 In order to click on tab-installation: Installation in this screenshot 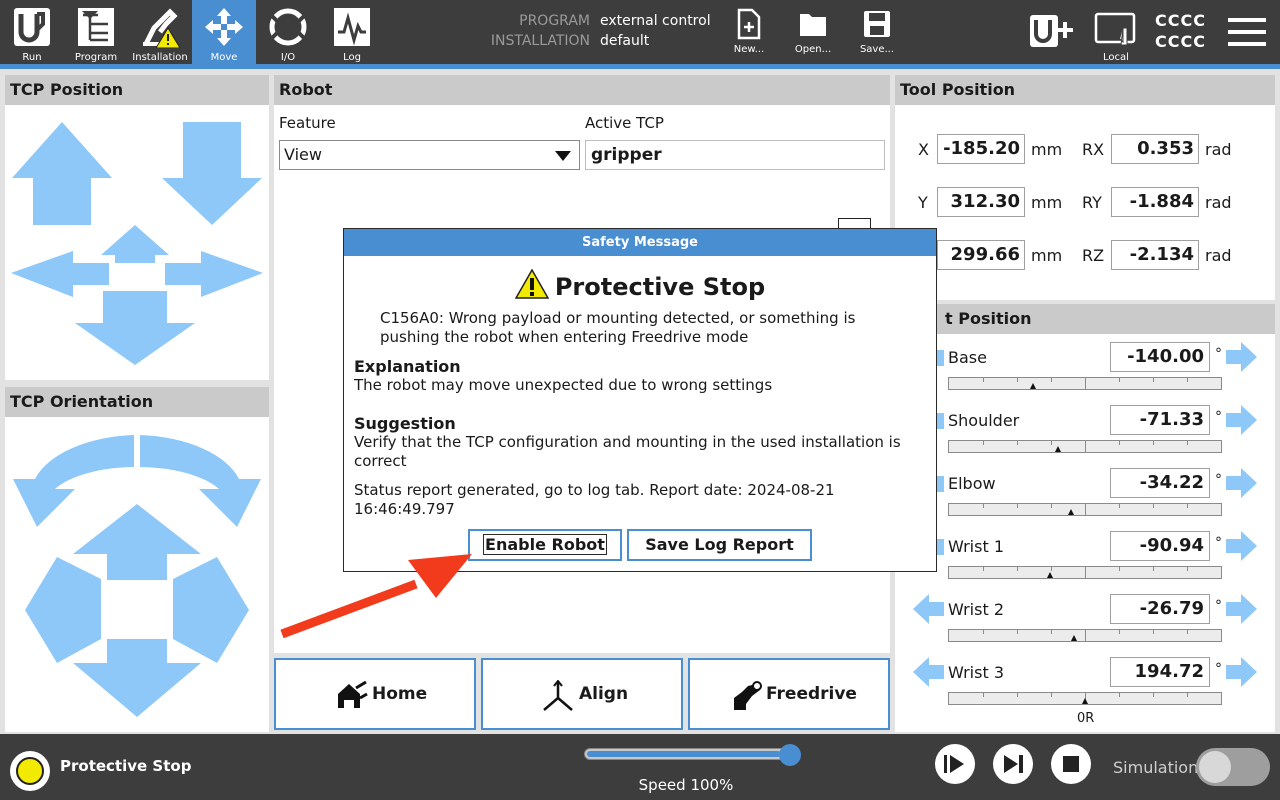, I will do `click(160, 32)`.